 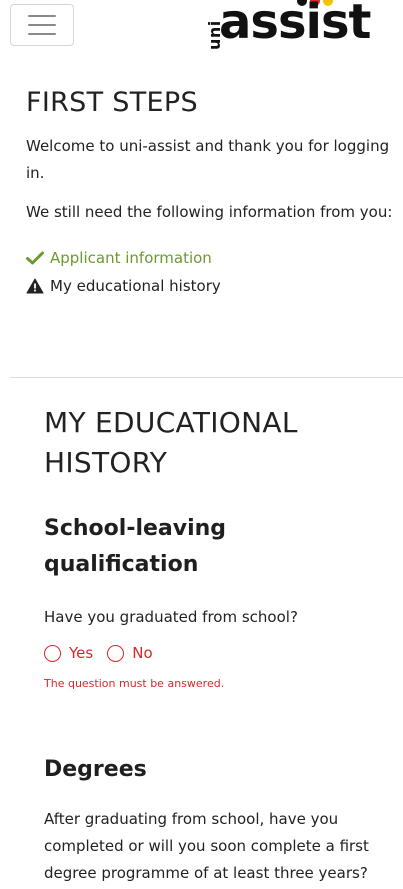 What do you see at coordinates (130, 653) in the screenshot?
I see `radio-no: No` at bounding box center [130, 653].